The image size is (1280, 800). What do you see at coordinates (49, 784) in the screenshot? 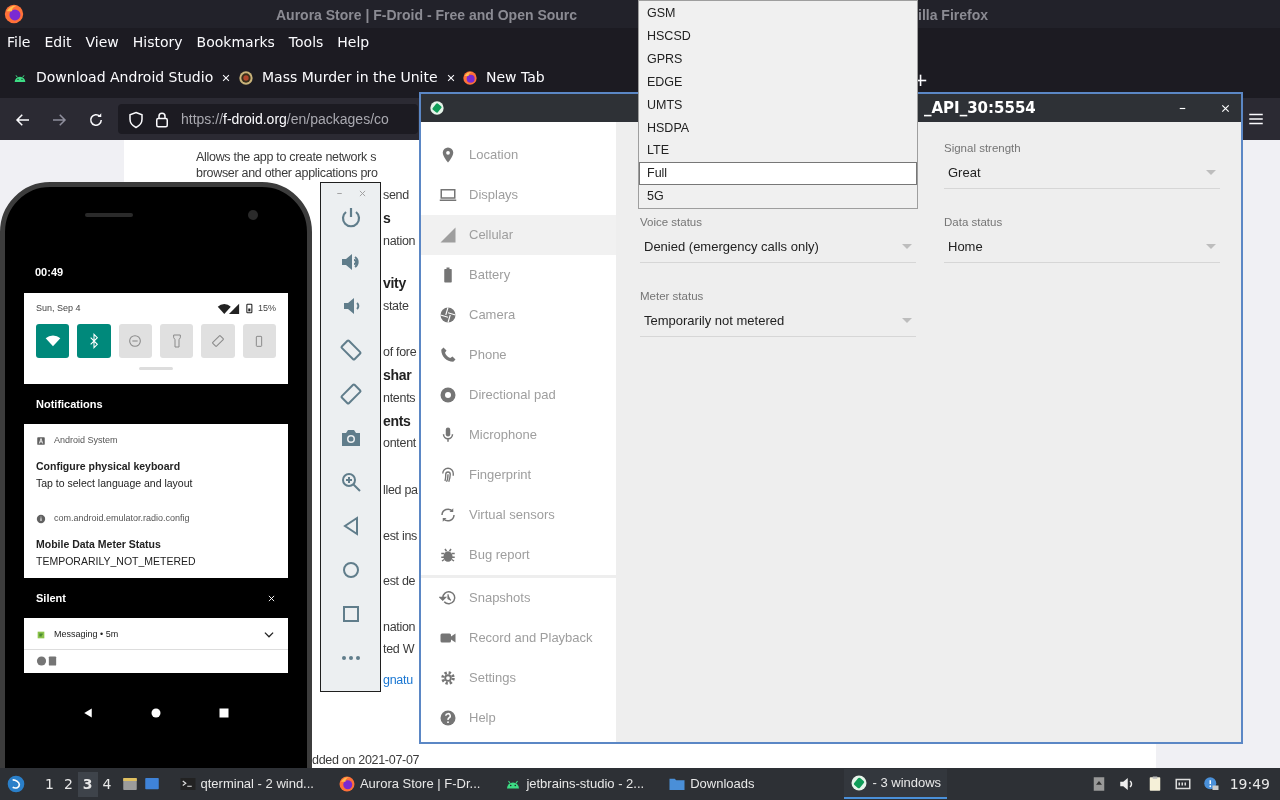
I see `workspace-button: 1` at bounding box center [49, 784].